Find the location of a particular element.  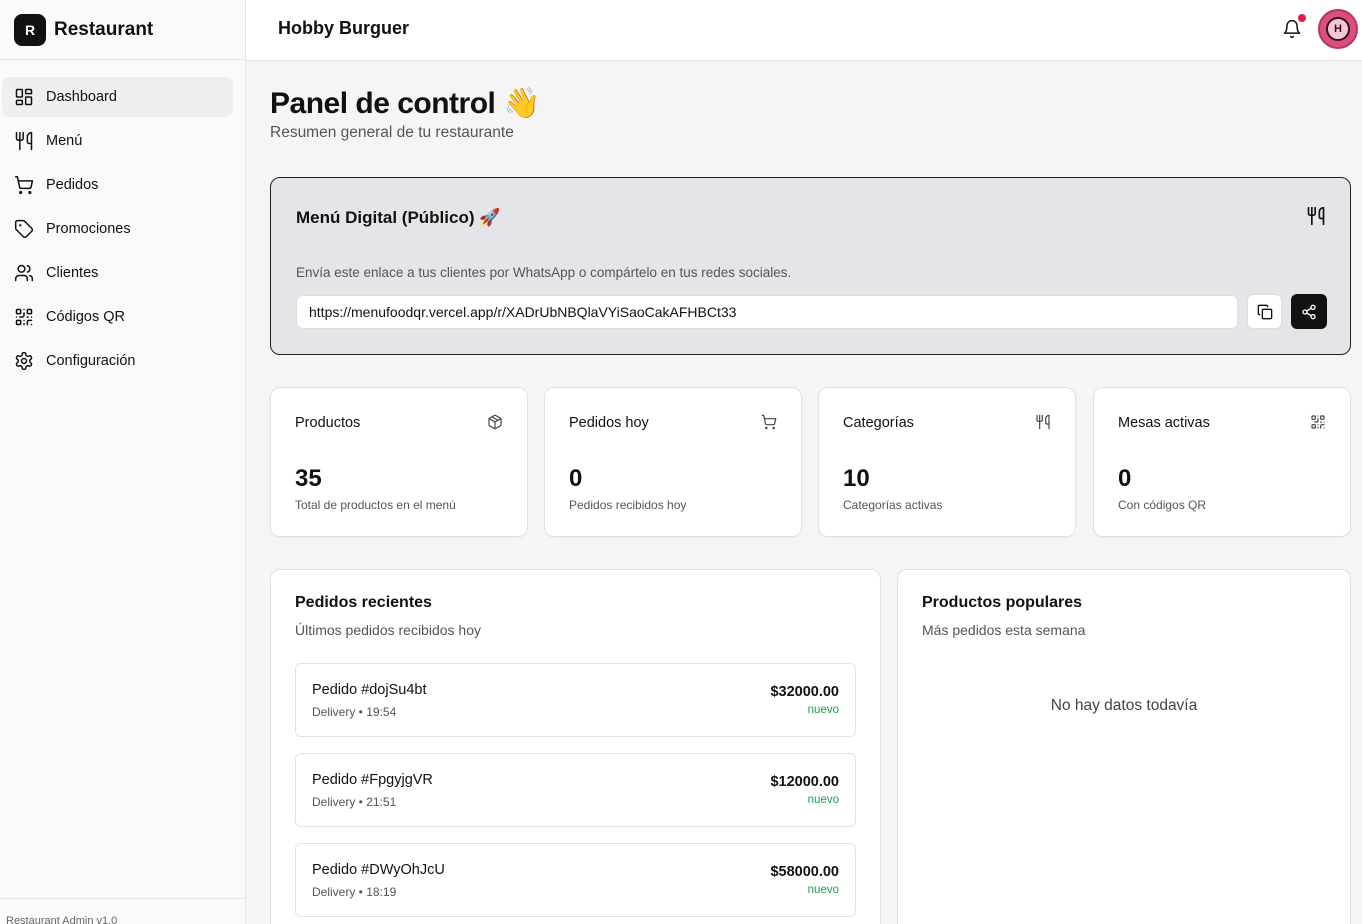

sidebar-item-label: Pedidos is located at coordinates (72, 185).